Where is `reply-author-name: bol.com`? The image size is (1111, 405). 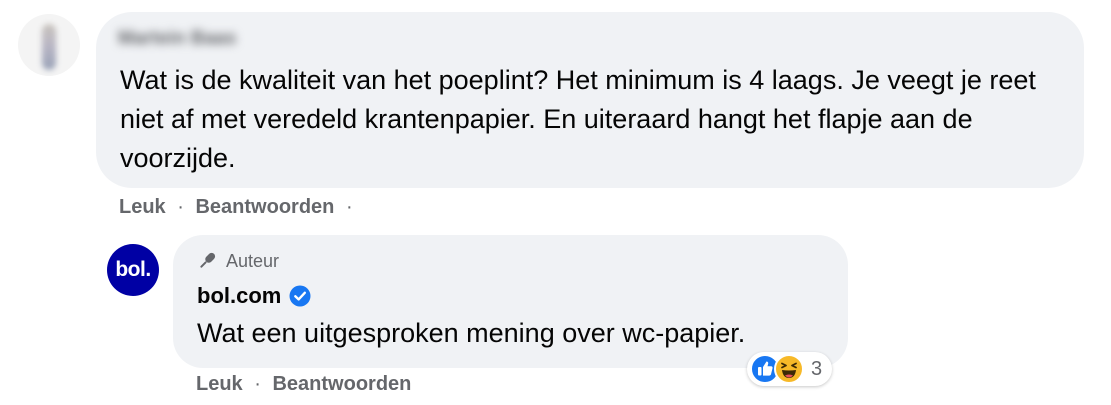
reply-author-name: bol.com is located at coordinates (239, 296).